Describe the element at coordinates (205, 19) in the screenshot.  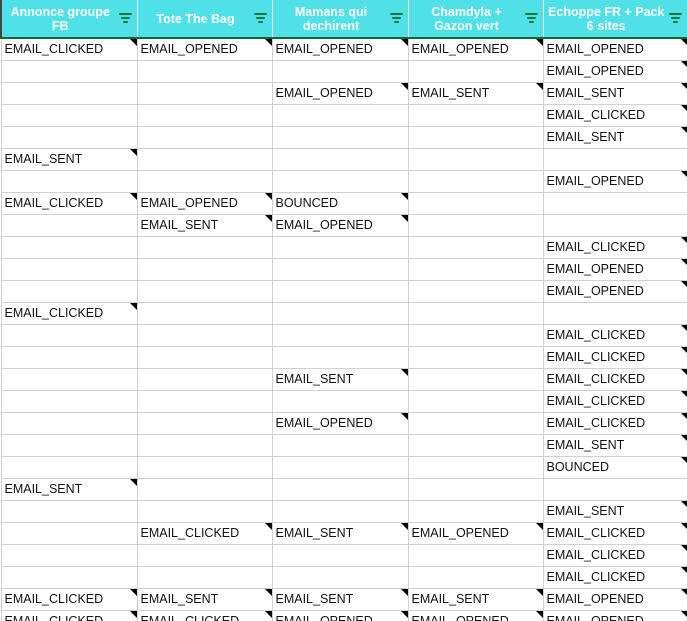
I see `column-header-2: Tote The Bag` at that location.